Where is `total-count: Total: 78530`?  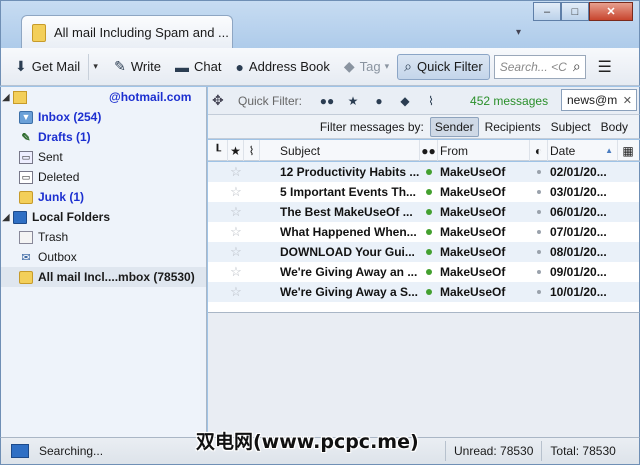
total-count: Total: 78530 is located at coordinates (582, 451).